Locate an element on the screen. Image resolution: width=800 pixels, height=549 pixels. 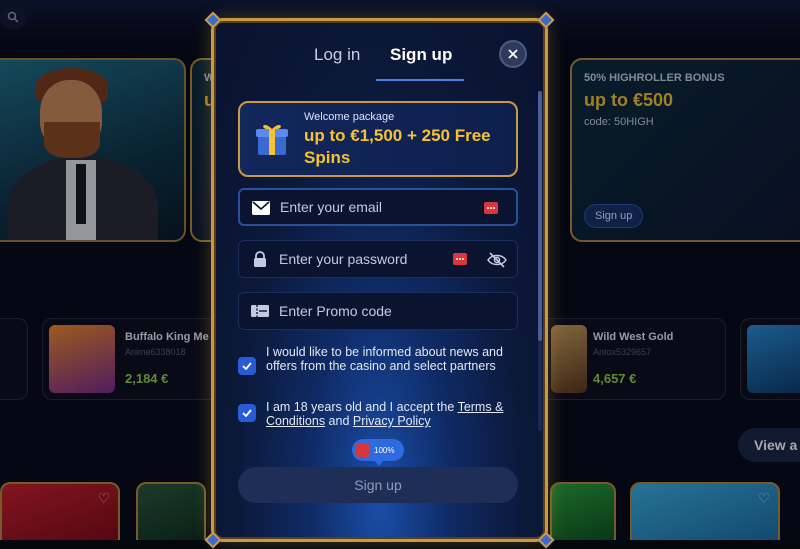
ticket-icon is located at coordinates (260, 311).